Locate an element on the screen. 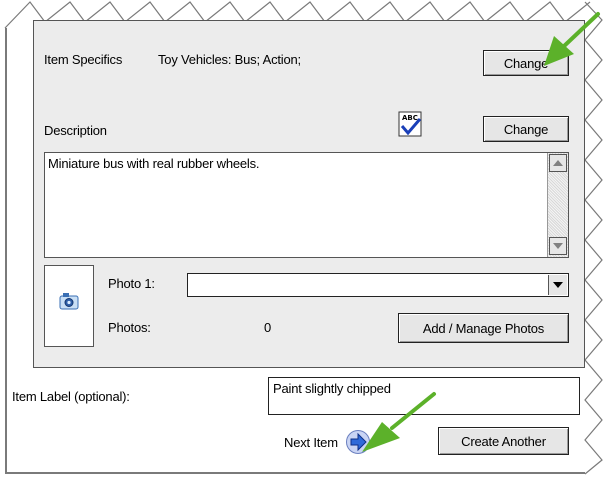  camera-icon is located at coordinates (69, 302).